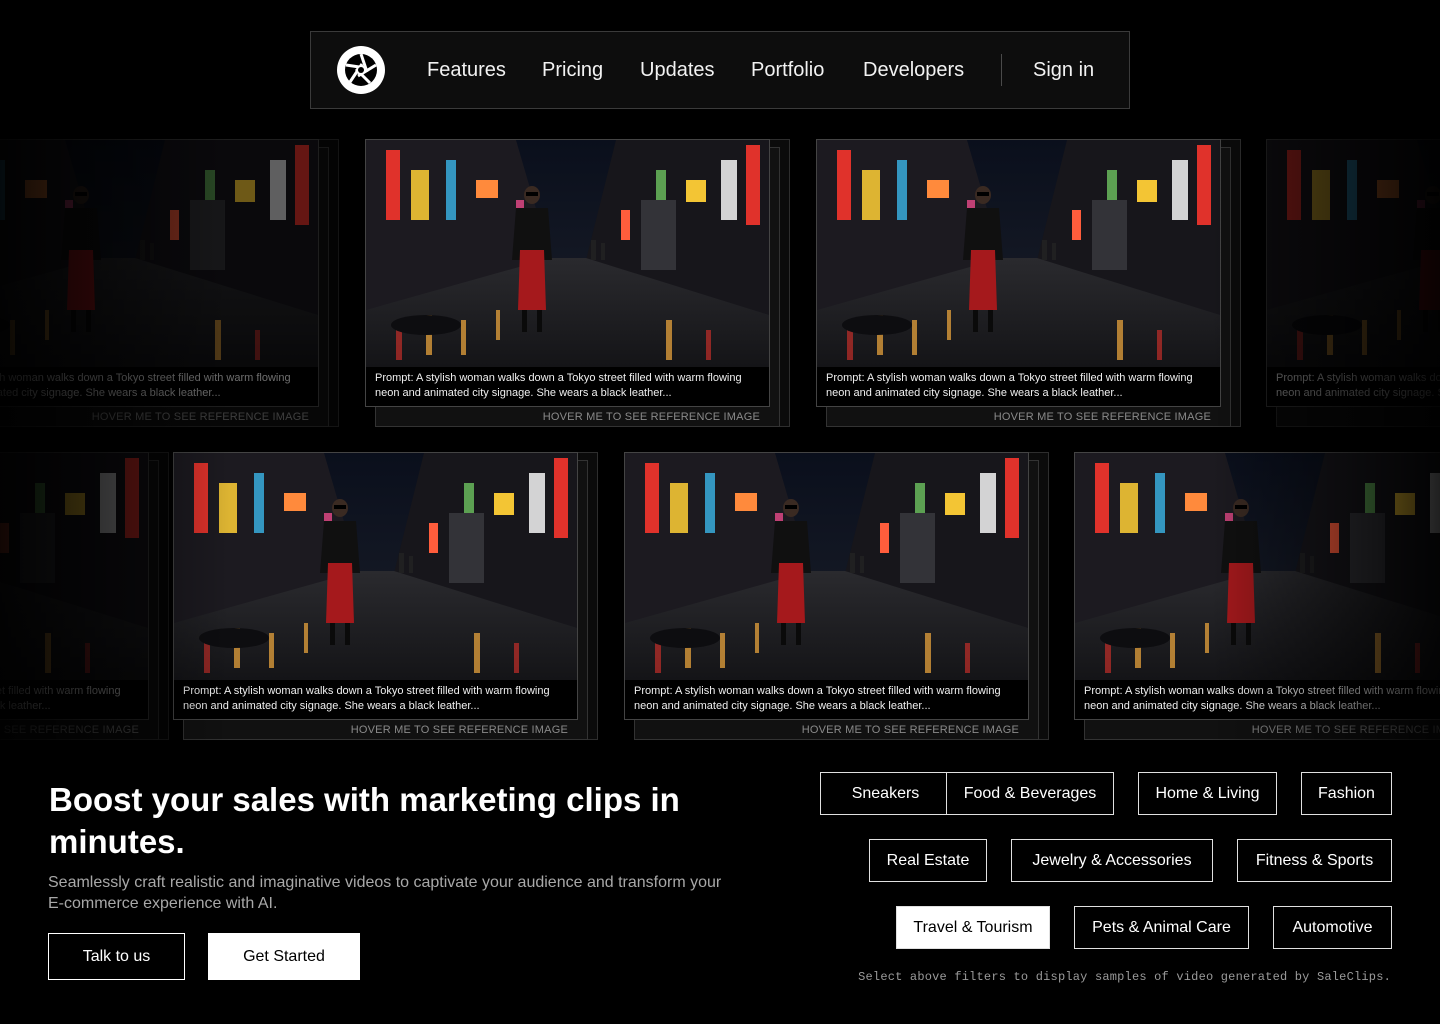 The height and width of the screenshot is (1024, 1440). Describe the element at coordinates (1332, 927) in the screenshot. I see `filter-automotive: Automotive` at that location.